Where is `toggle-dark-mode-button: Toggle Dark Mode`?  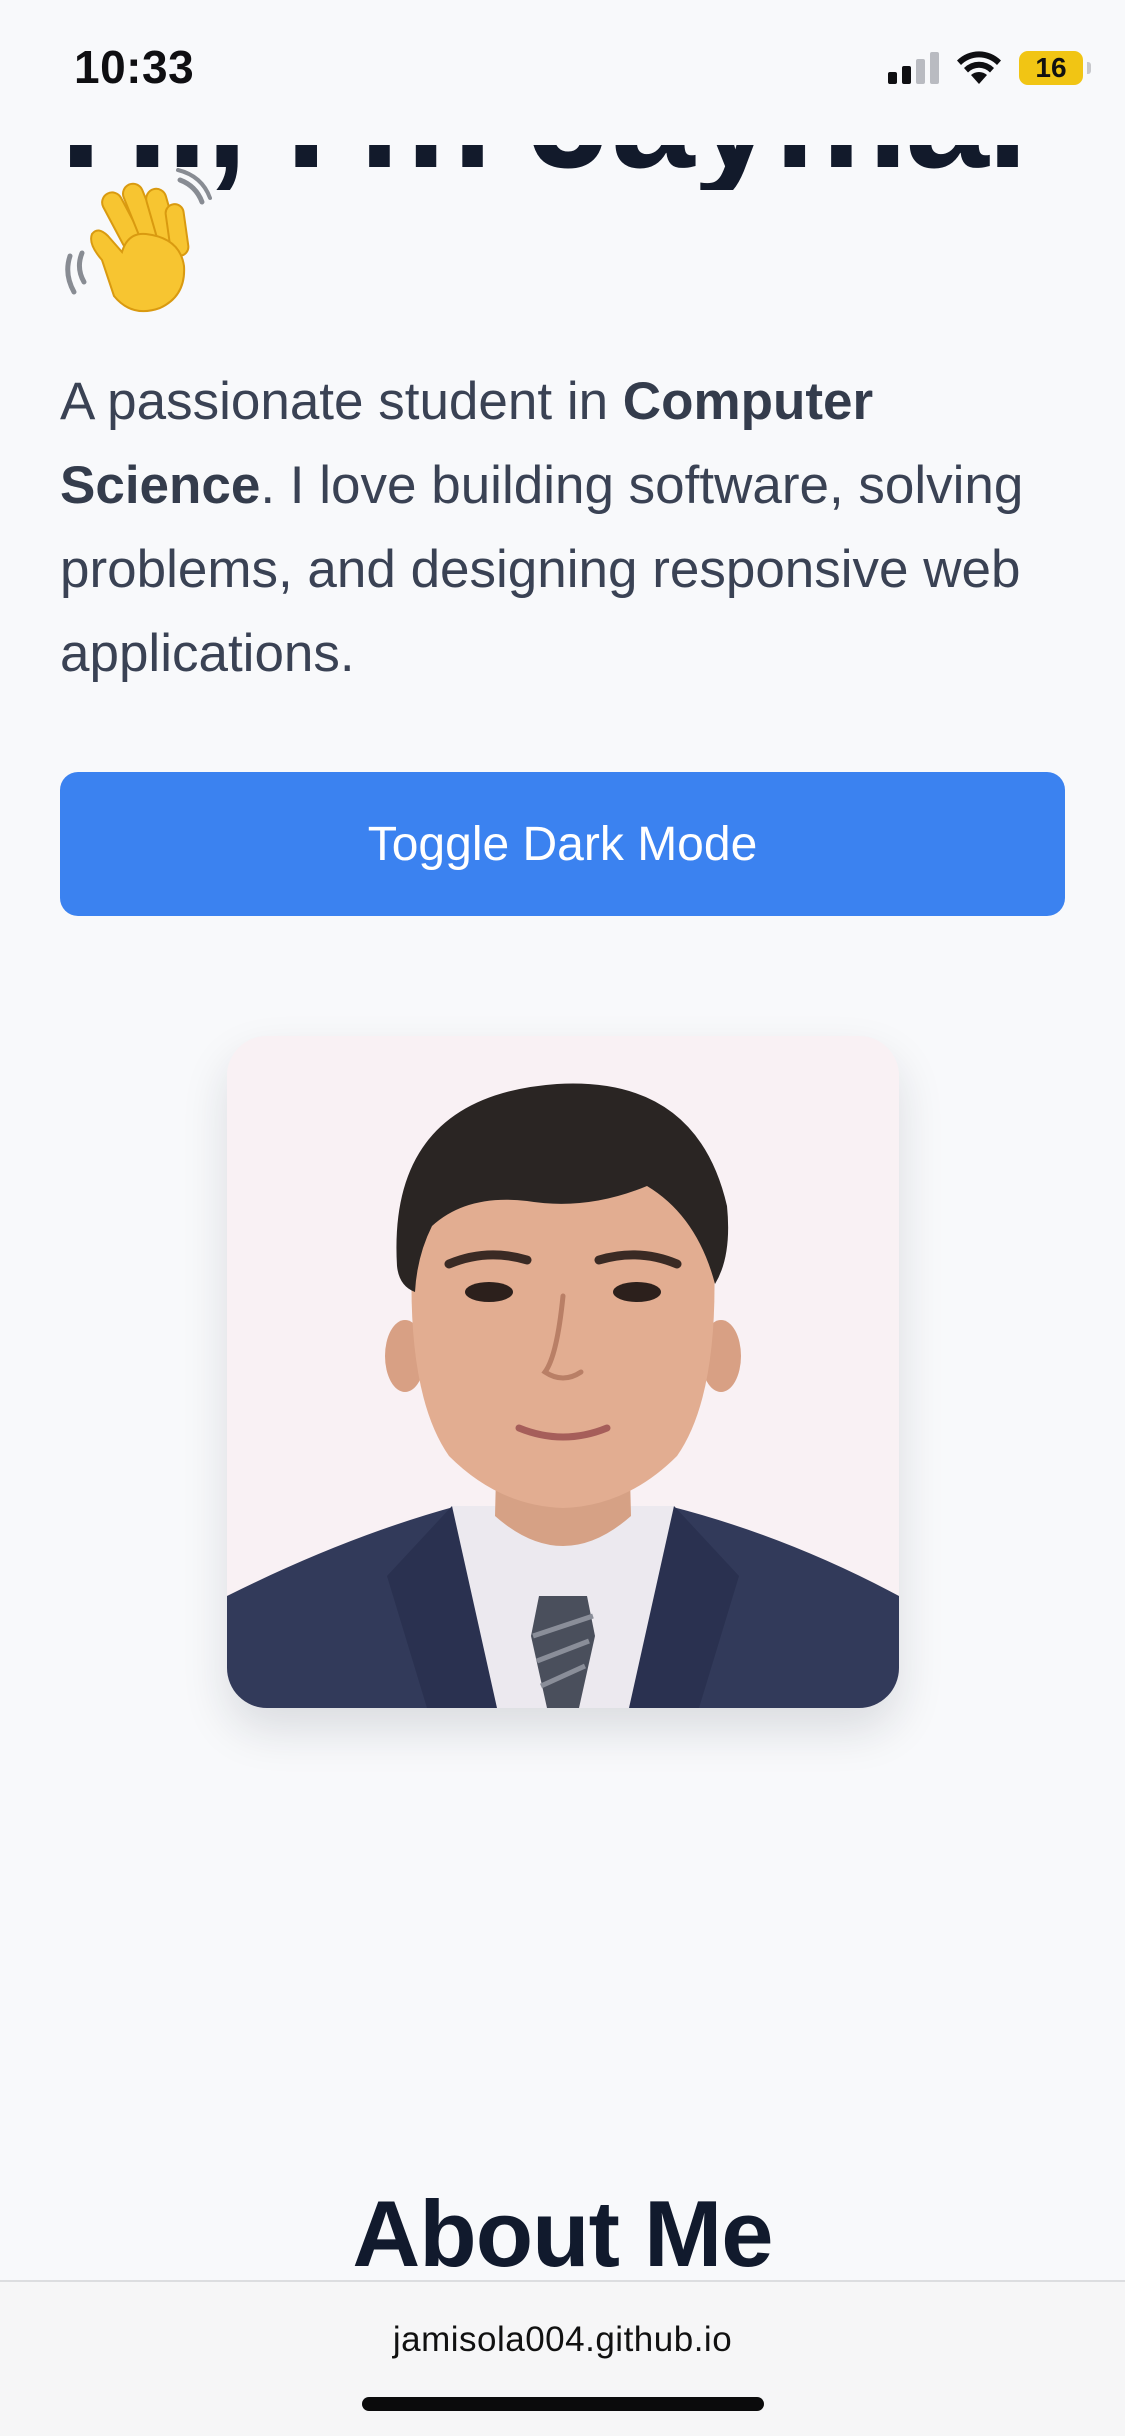 toggle-dark-mode-button: Toggle Dark Mode is located at coordinates (562, 844).